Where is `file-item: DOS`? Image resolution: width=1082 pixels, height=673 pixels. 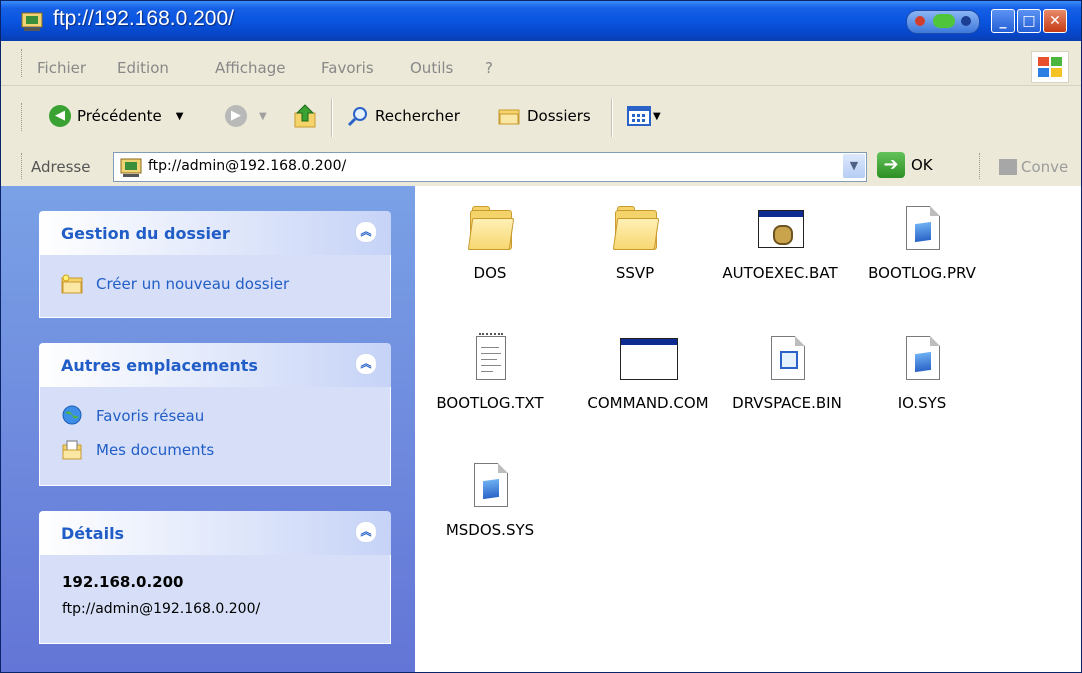 file-item: DOS is located at coordinates (490, 243).